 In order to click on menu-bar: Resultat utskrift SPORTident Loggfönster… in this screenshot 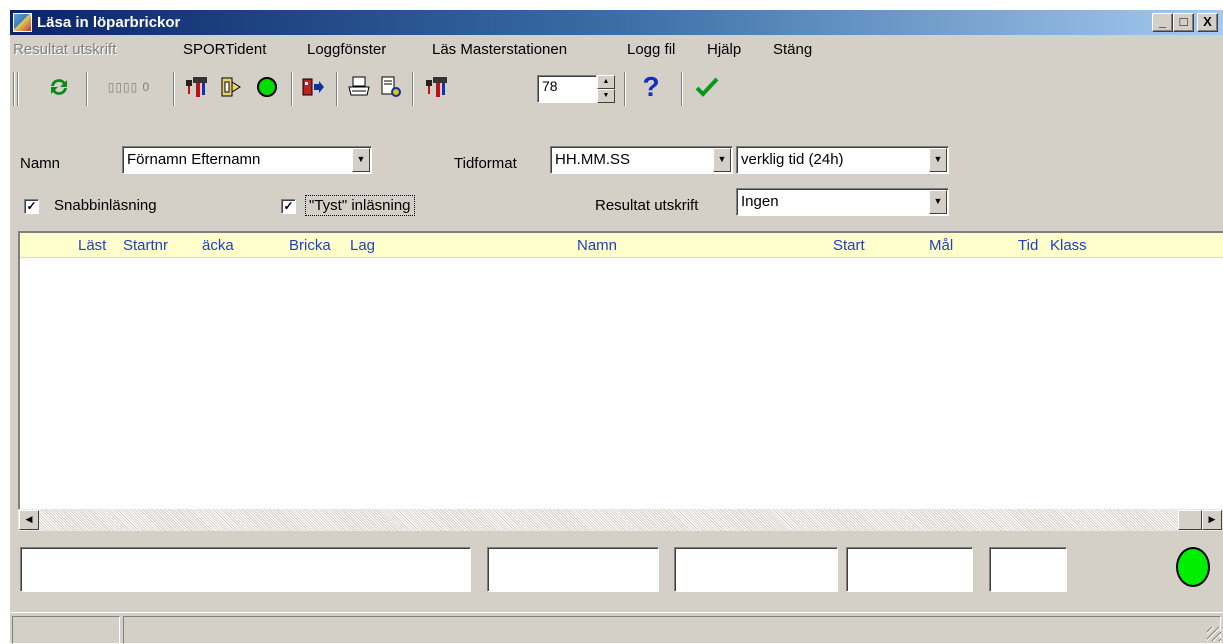, I will do `click(616, 48)`.